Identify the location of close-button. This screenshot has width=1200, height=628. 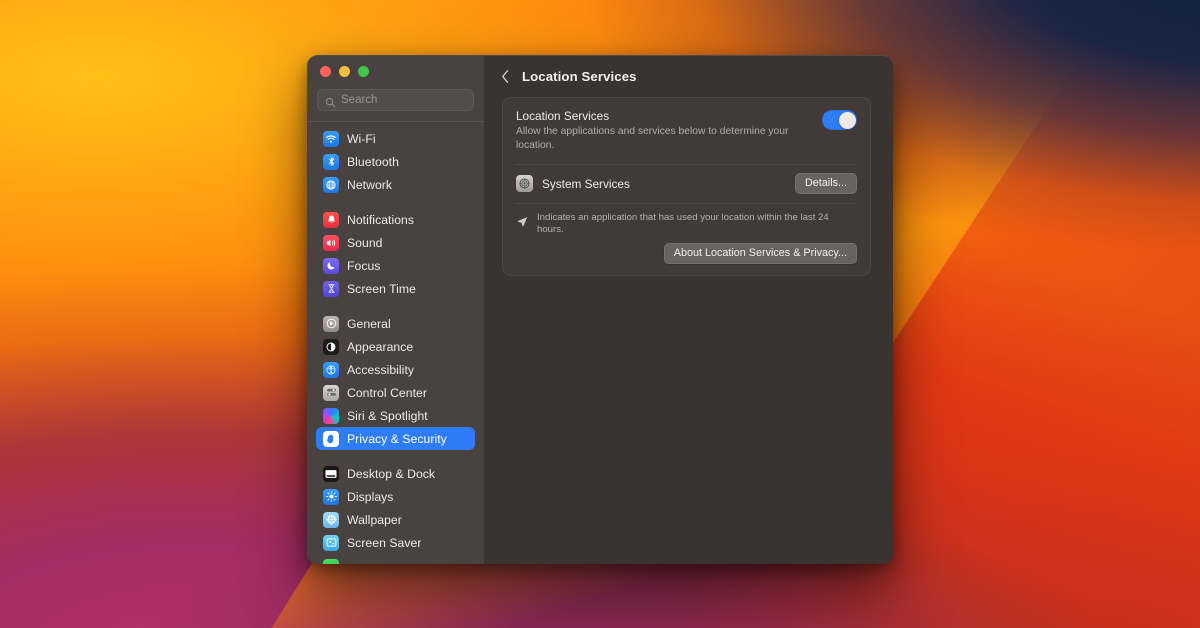
(325, 71).